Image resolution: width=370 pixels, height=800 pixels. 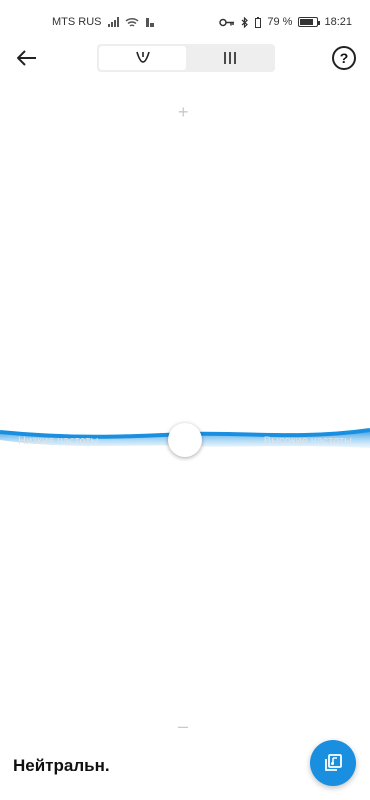 What do you see at coordinates (113, 22) in the screenshot?
I see `signal-icon` at bounding box center [113, 22].